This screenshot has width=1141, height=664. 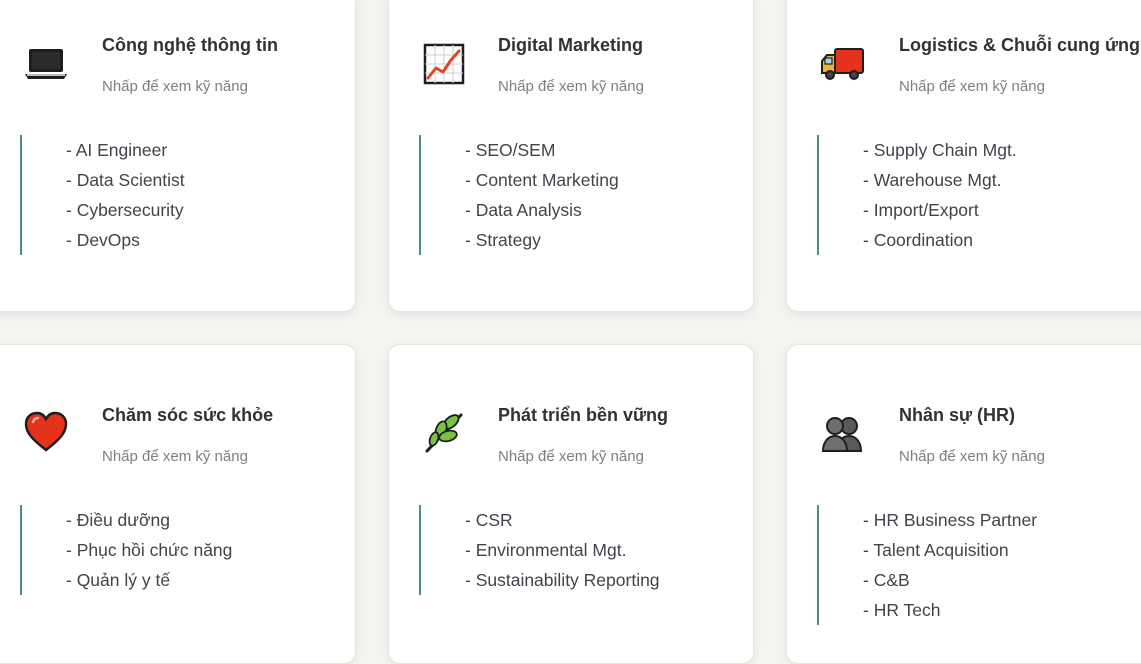 What do you see at coordinates (149, 550) in the screenshot?
I see `skill-item: - Phục hồi chức năng` at bounding box center [149, 550].